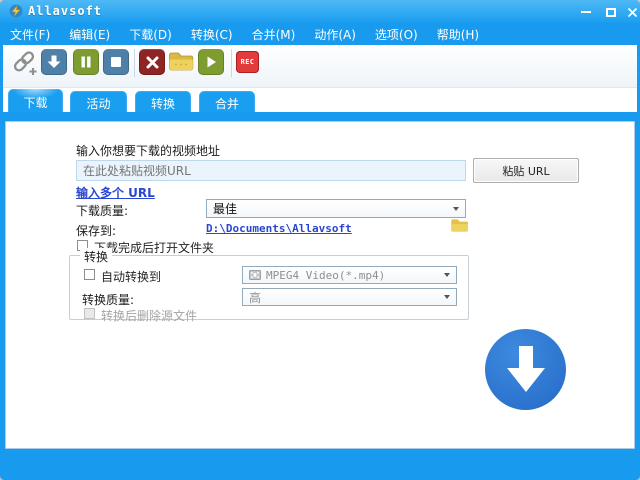 The width and height of the screenshot is (640, 480). Describe the element at coordinates (320, 464) in the screenshot. I see `status-bar` at that location.